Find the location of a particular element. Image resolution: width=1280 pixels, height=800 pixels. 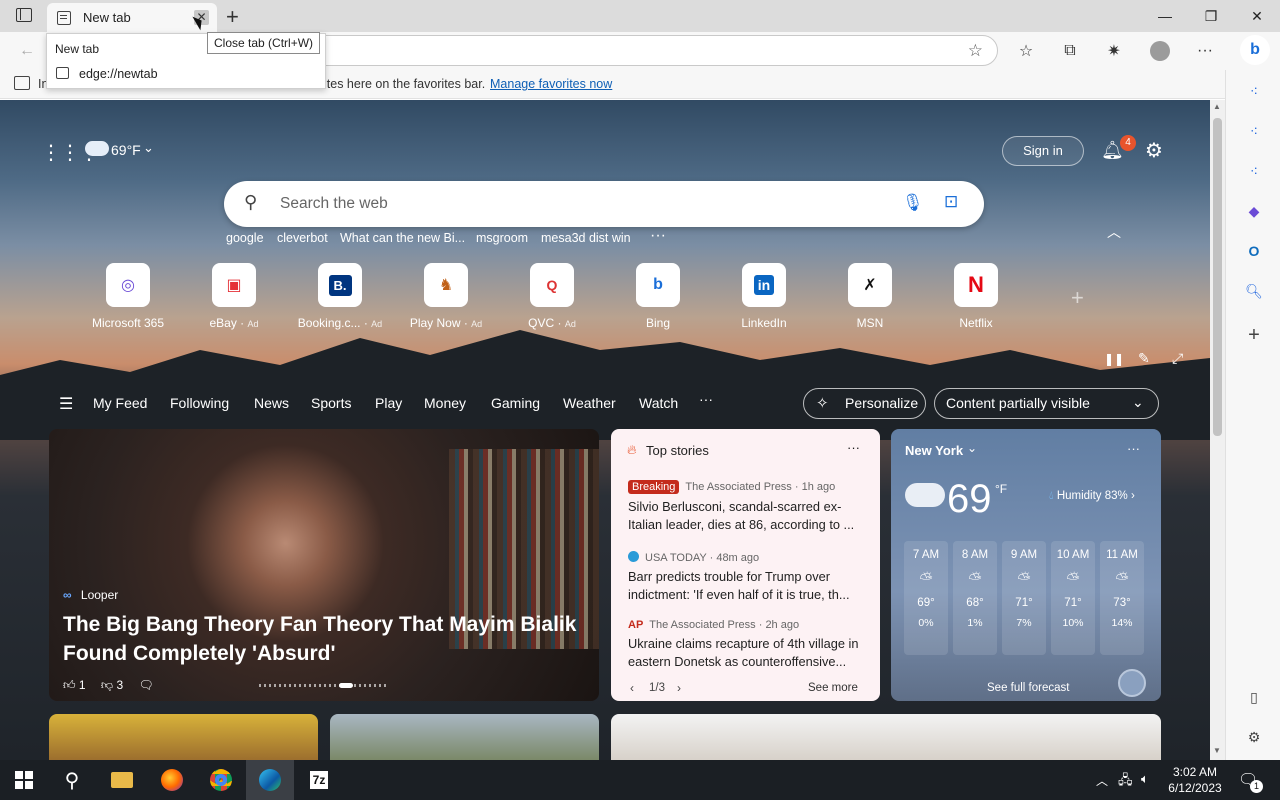

collapse-chevron-icon: ︿ is located at coordinates (1114, 232).